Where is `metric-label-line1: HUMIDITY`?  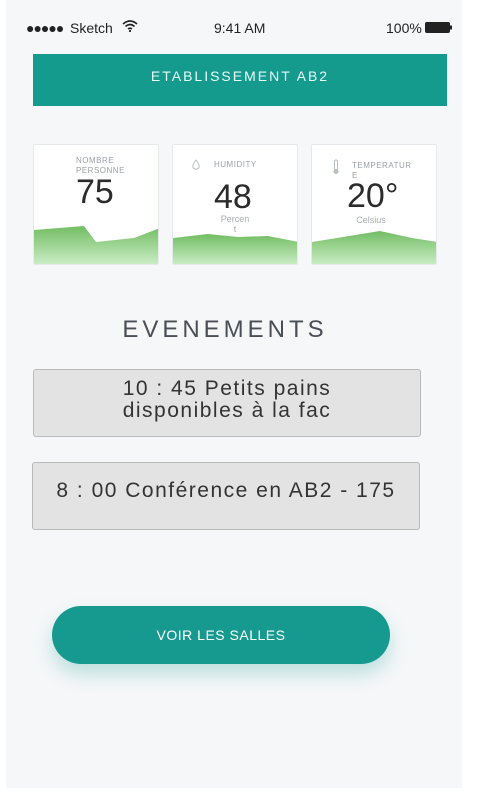
metric-label-line1: HUMIDITY is located at coordinates (235, 164).